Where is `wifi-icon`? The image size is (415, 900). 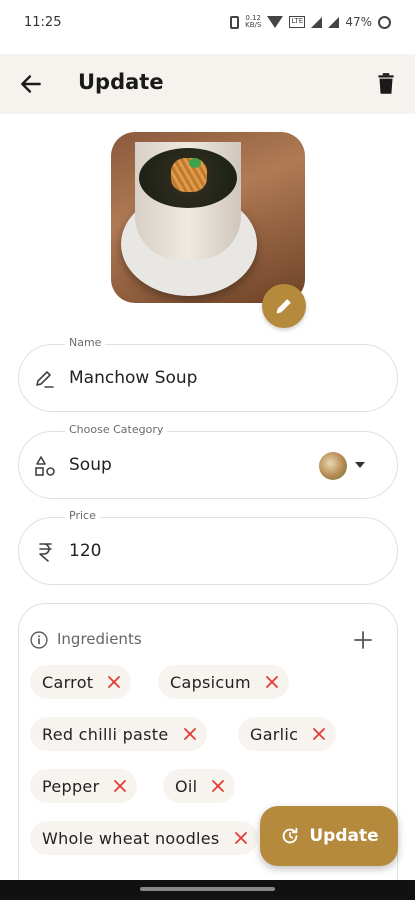 wifi-icon is located at coordinates (275, 22).